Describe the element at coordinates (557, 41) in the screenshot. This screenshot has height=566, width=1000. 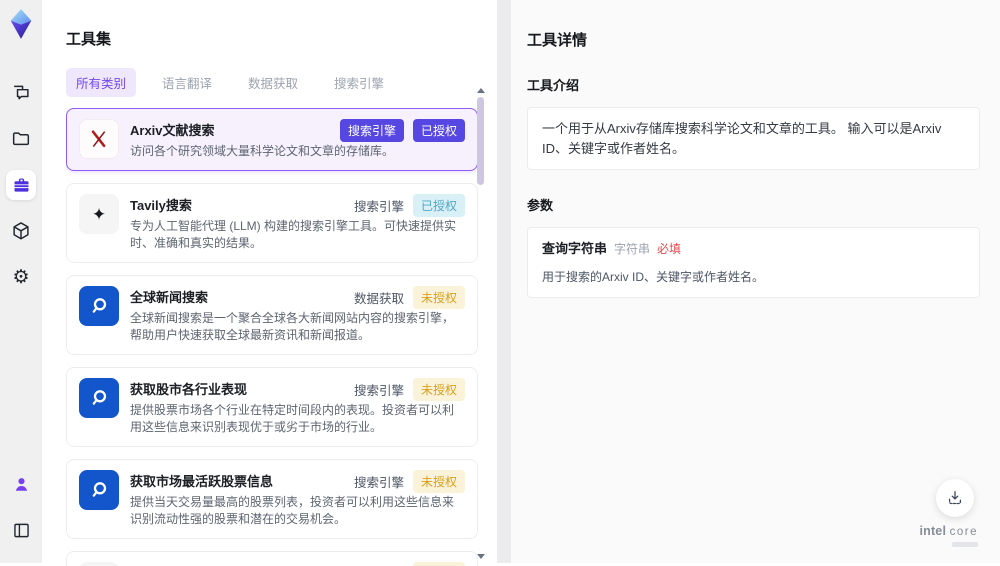
I see `detail-title: 工具详情` at that location.